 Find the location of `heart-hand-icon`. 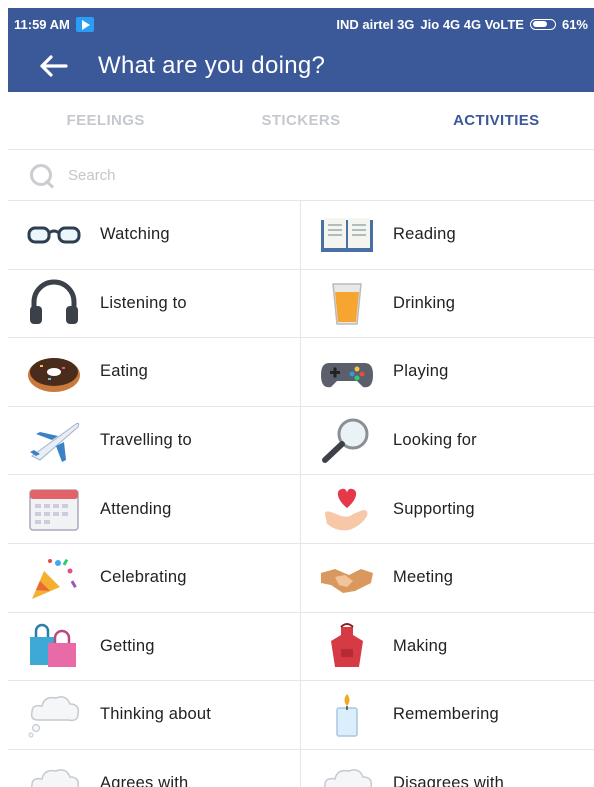

heart-hand-icon is located at coordinates (347, 509).